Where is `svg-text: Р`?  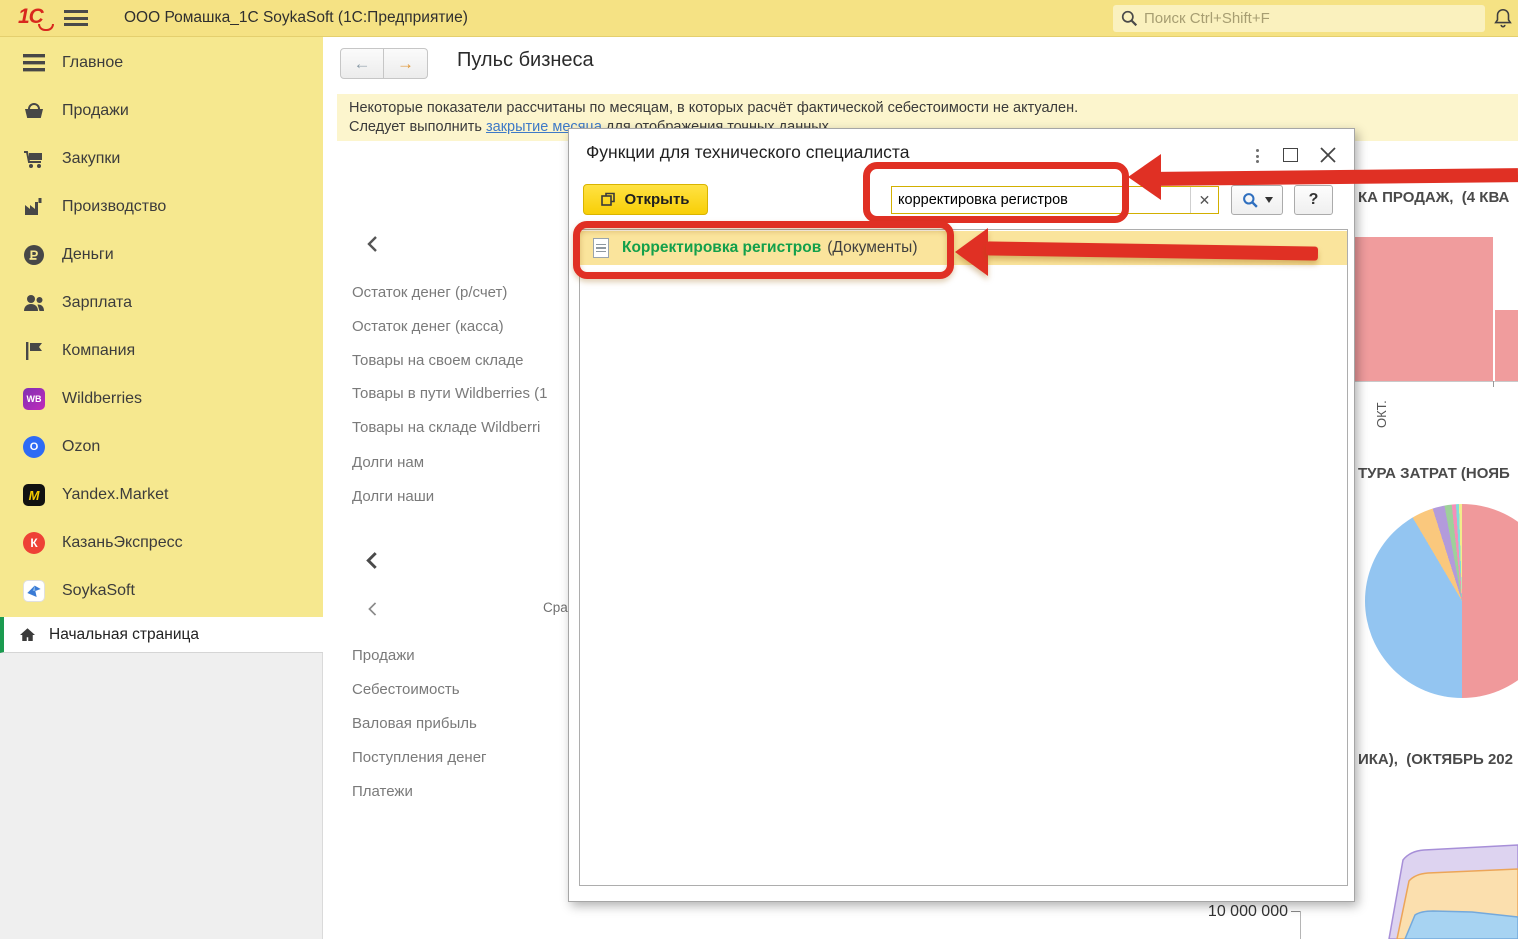
svg-text: Р is located at coordinates (34, 255).